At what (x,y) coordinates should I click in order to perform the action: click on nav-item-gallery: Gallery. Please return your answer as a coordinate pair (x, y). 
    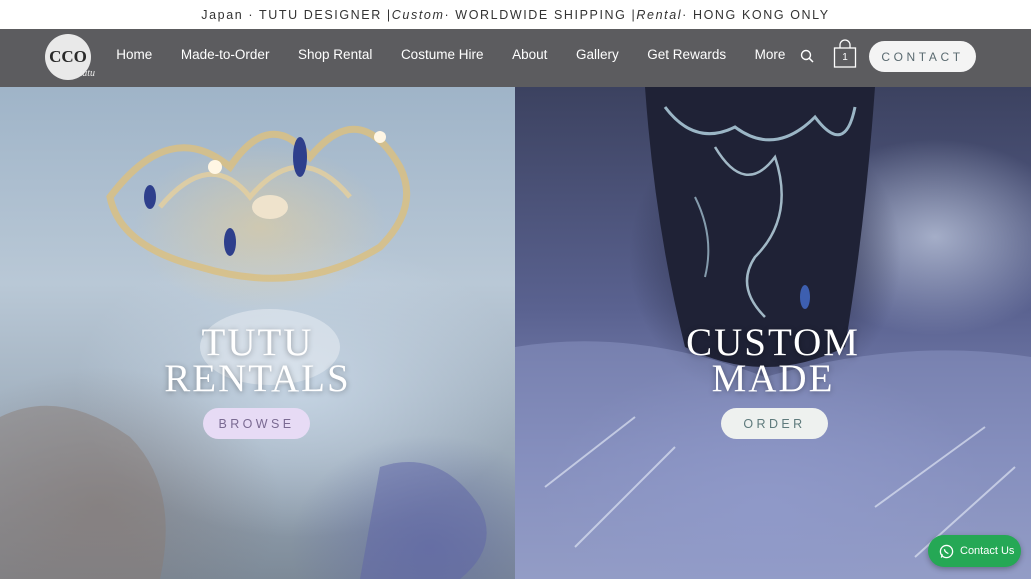
    Looking at the image, I should click on (597, 54).